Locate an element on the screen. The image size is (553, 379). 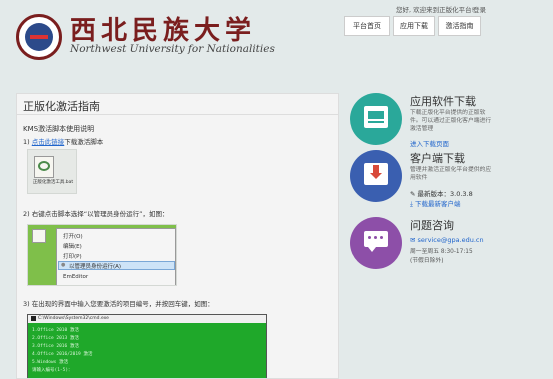
email-icon: ✉ is located at coordinates (413, 240).